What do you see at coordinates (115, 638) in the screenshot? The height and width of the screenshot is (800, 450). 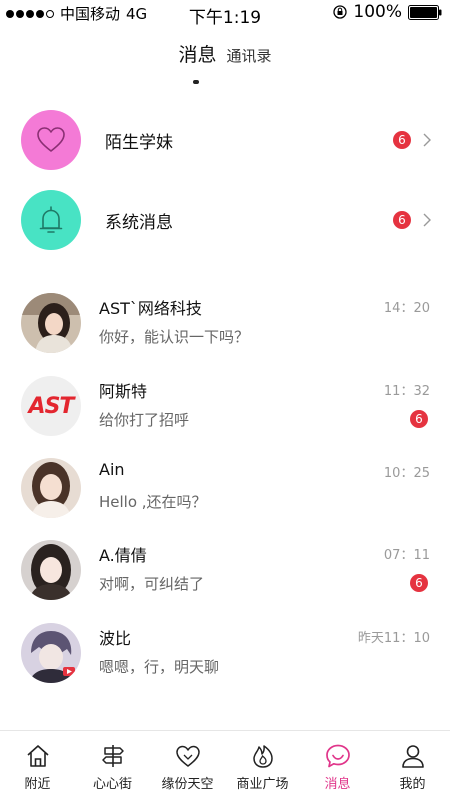 I see `chat-name: 波比` at bounding box center [115, 638].